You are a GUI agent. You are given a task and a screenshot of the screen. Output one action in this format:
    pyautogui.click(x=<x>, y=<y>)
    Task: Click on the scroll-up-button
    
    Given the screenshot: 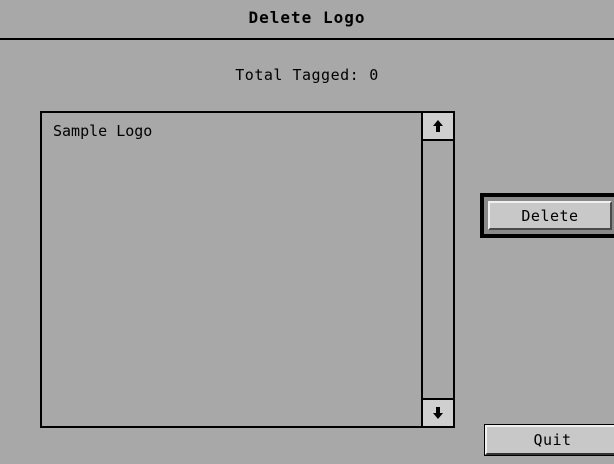 What is the action you would take?
    pyautogui.click(x=438, y=127)
    